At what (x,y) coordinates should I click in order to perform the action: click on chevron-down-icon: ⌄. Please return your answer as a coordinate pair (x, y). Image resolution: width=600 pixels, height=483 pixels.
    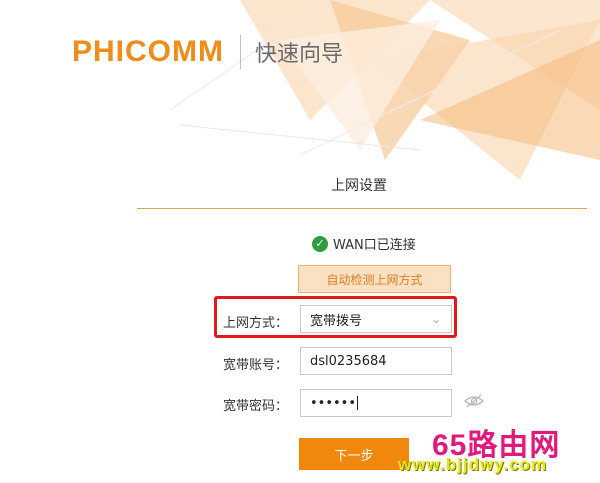
    Looking at the image, I should click on (436, 319).